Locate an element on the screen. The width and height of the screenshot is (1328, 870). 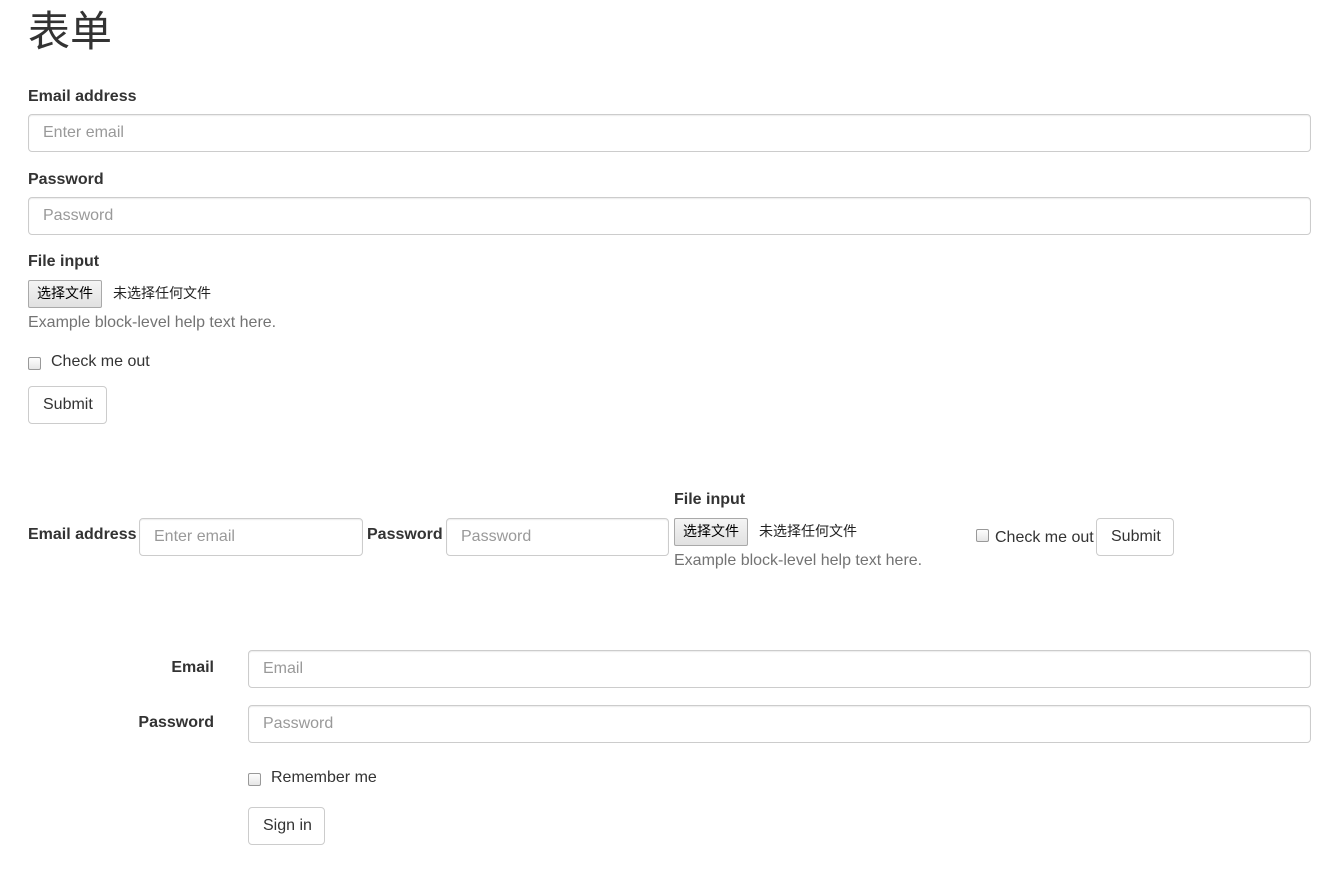
inline-email-label: Email address is located at coordinates (82, 534).